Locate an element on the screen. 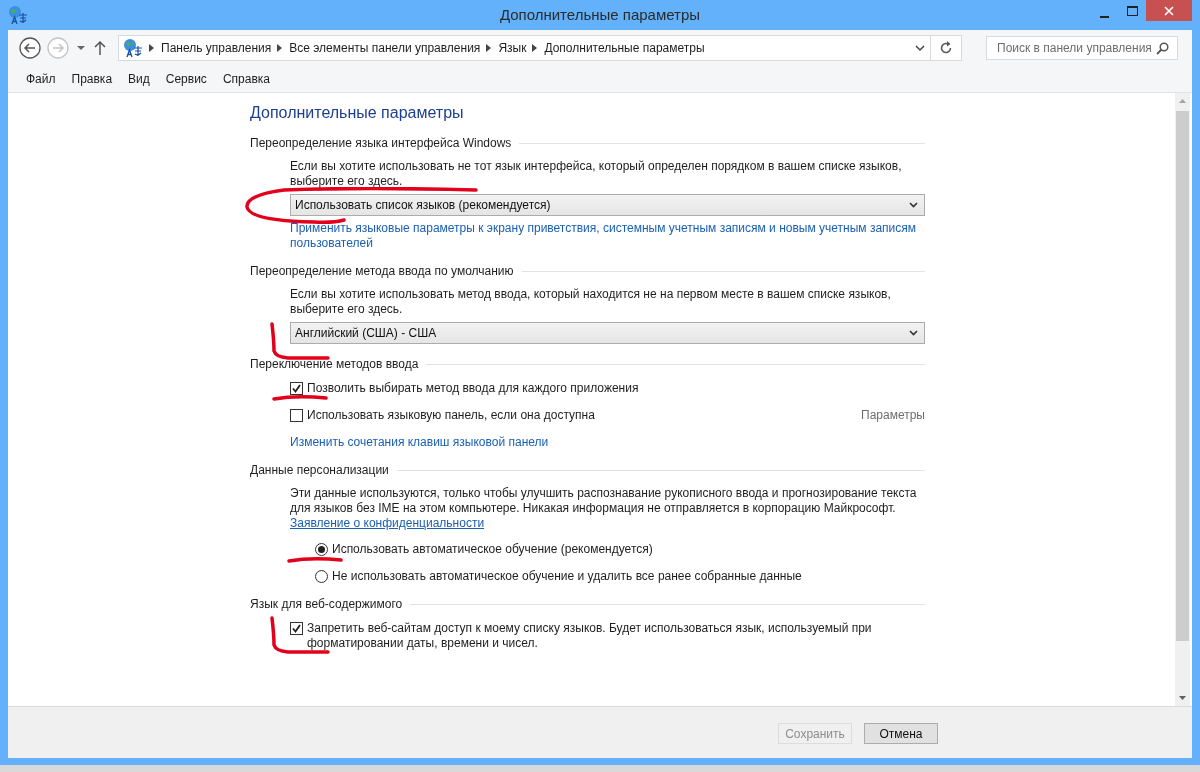  maximize-icon is located at coordinates (1132, 11).